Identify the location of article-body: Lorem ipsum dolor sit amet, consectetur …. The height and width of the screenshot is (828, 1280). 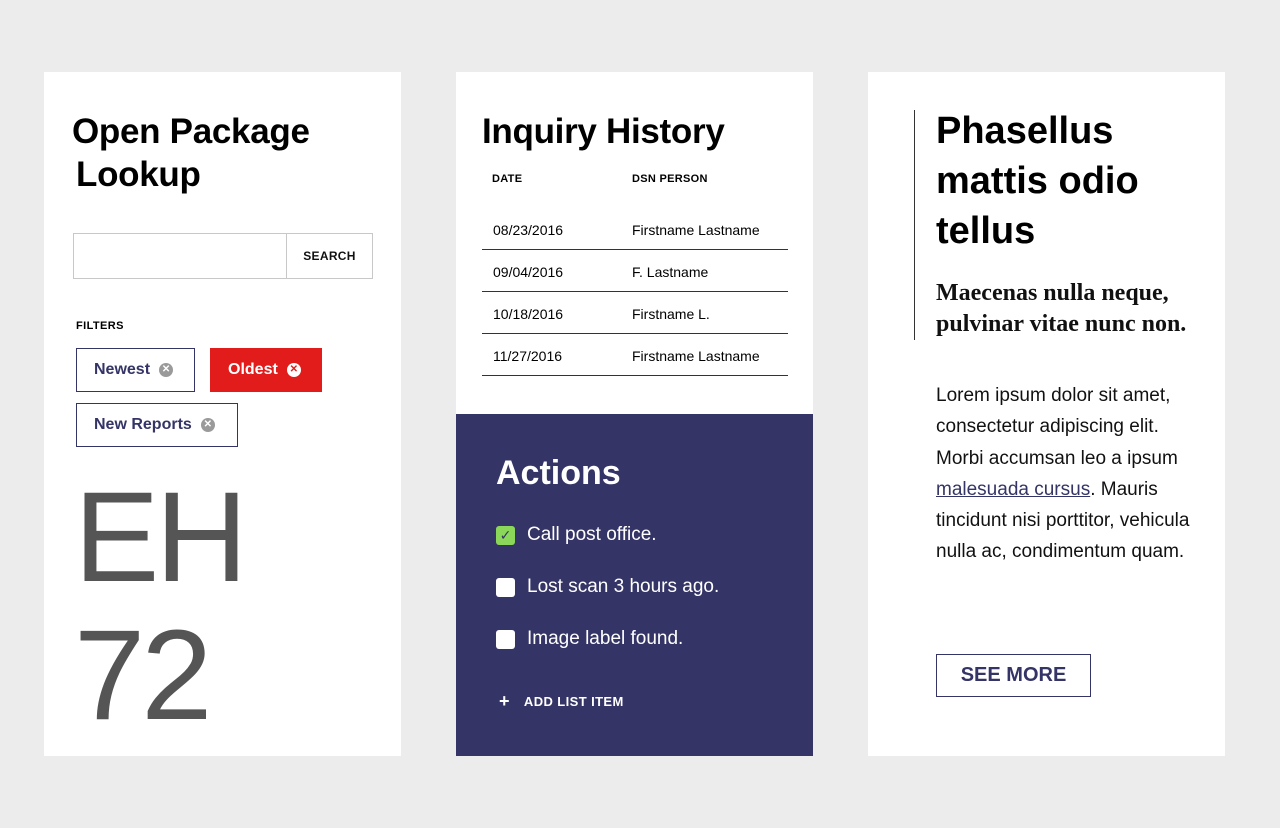
(1067, 474).